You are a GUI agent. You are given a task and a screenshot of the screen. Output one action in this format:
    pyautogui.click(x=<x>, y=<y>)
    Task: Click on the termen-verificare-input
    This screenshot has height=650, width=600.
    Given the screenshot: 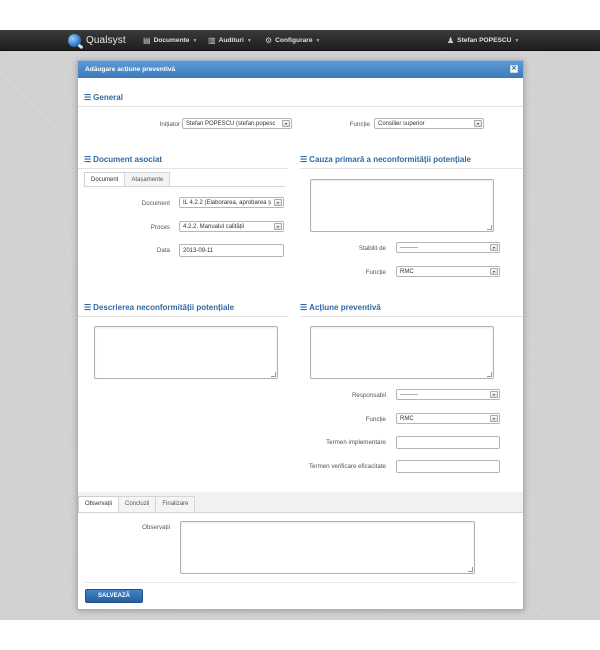 What is the action you would take?
    pyautogui.click(x=448, y=466)
    